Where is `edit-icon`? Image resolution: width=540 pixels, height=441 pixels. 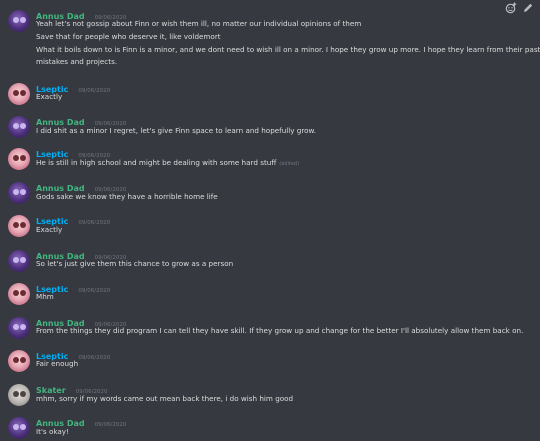 edit-icon is located at coordinates (528, 8).